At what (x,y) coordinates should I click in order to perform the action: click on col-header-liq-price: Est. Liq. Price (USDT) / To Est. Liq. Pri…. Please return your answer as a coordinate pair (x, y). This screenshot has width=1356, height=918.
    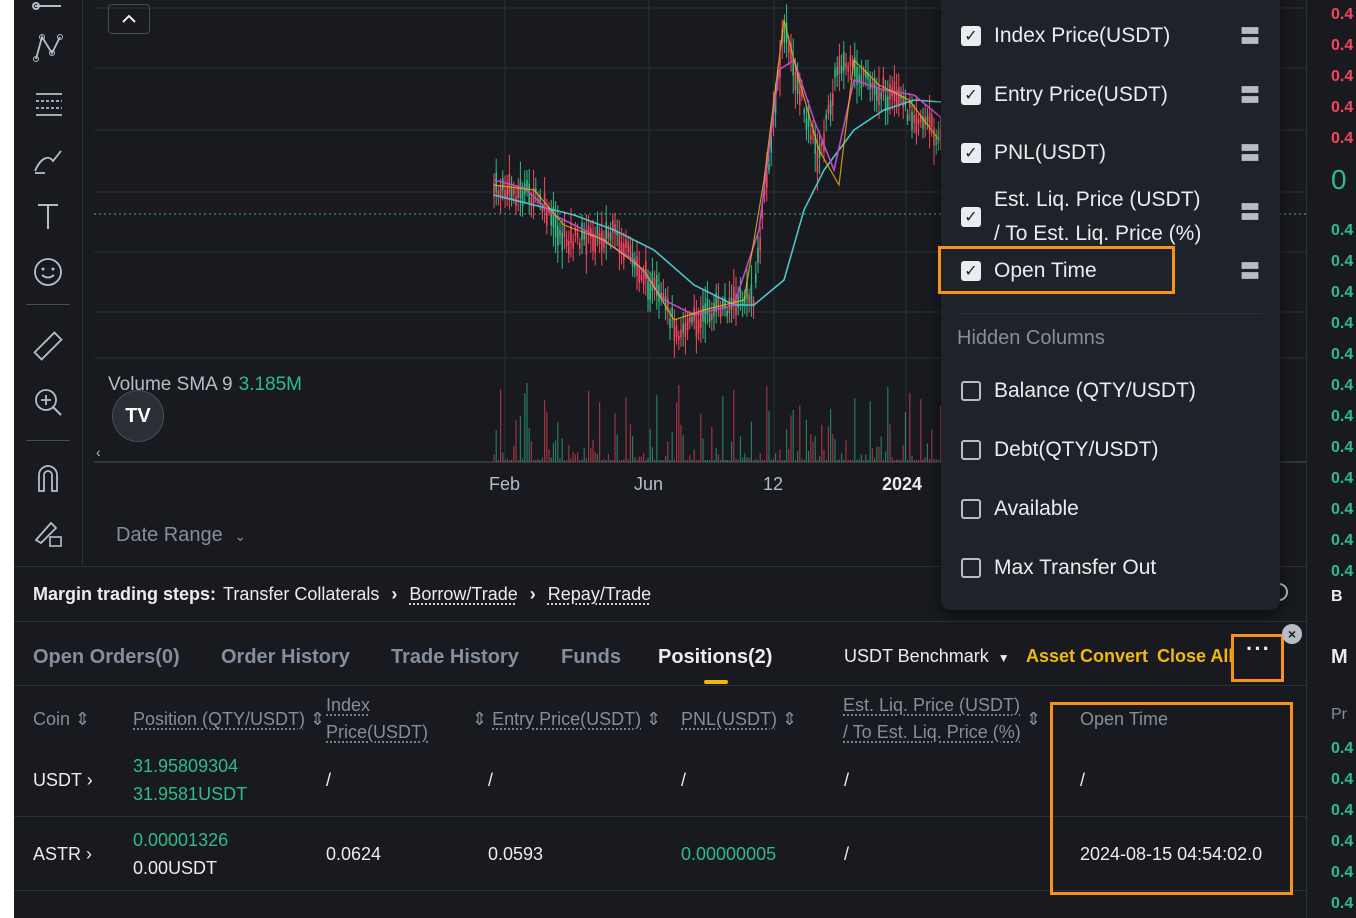
    Looking at the image, I should click on (932, 719).